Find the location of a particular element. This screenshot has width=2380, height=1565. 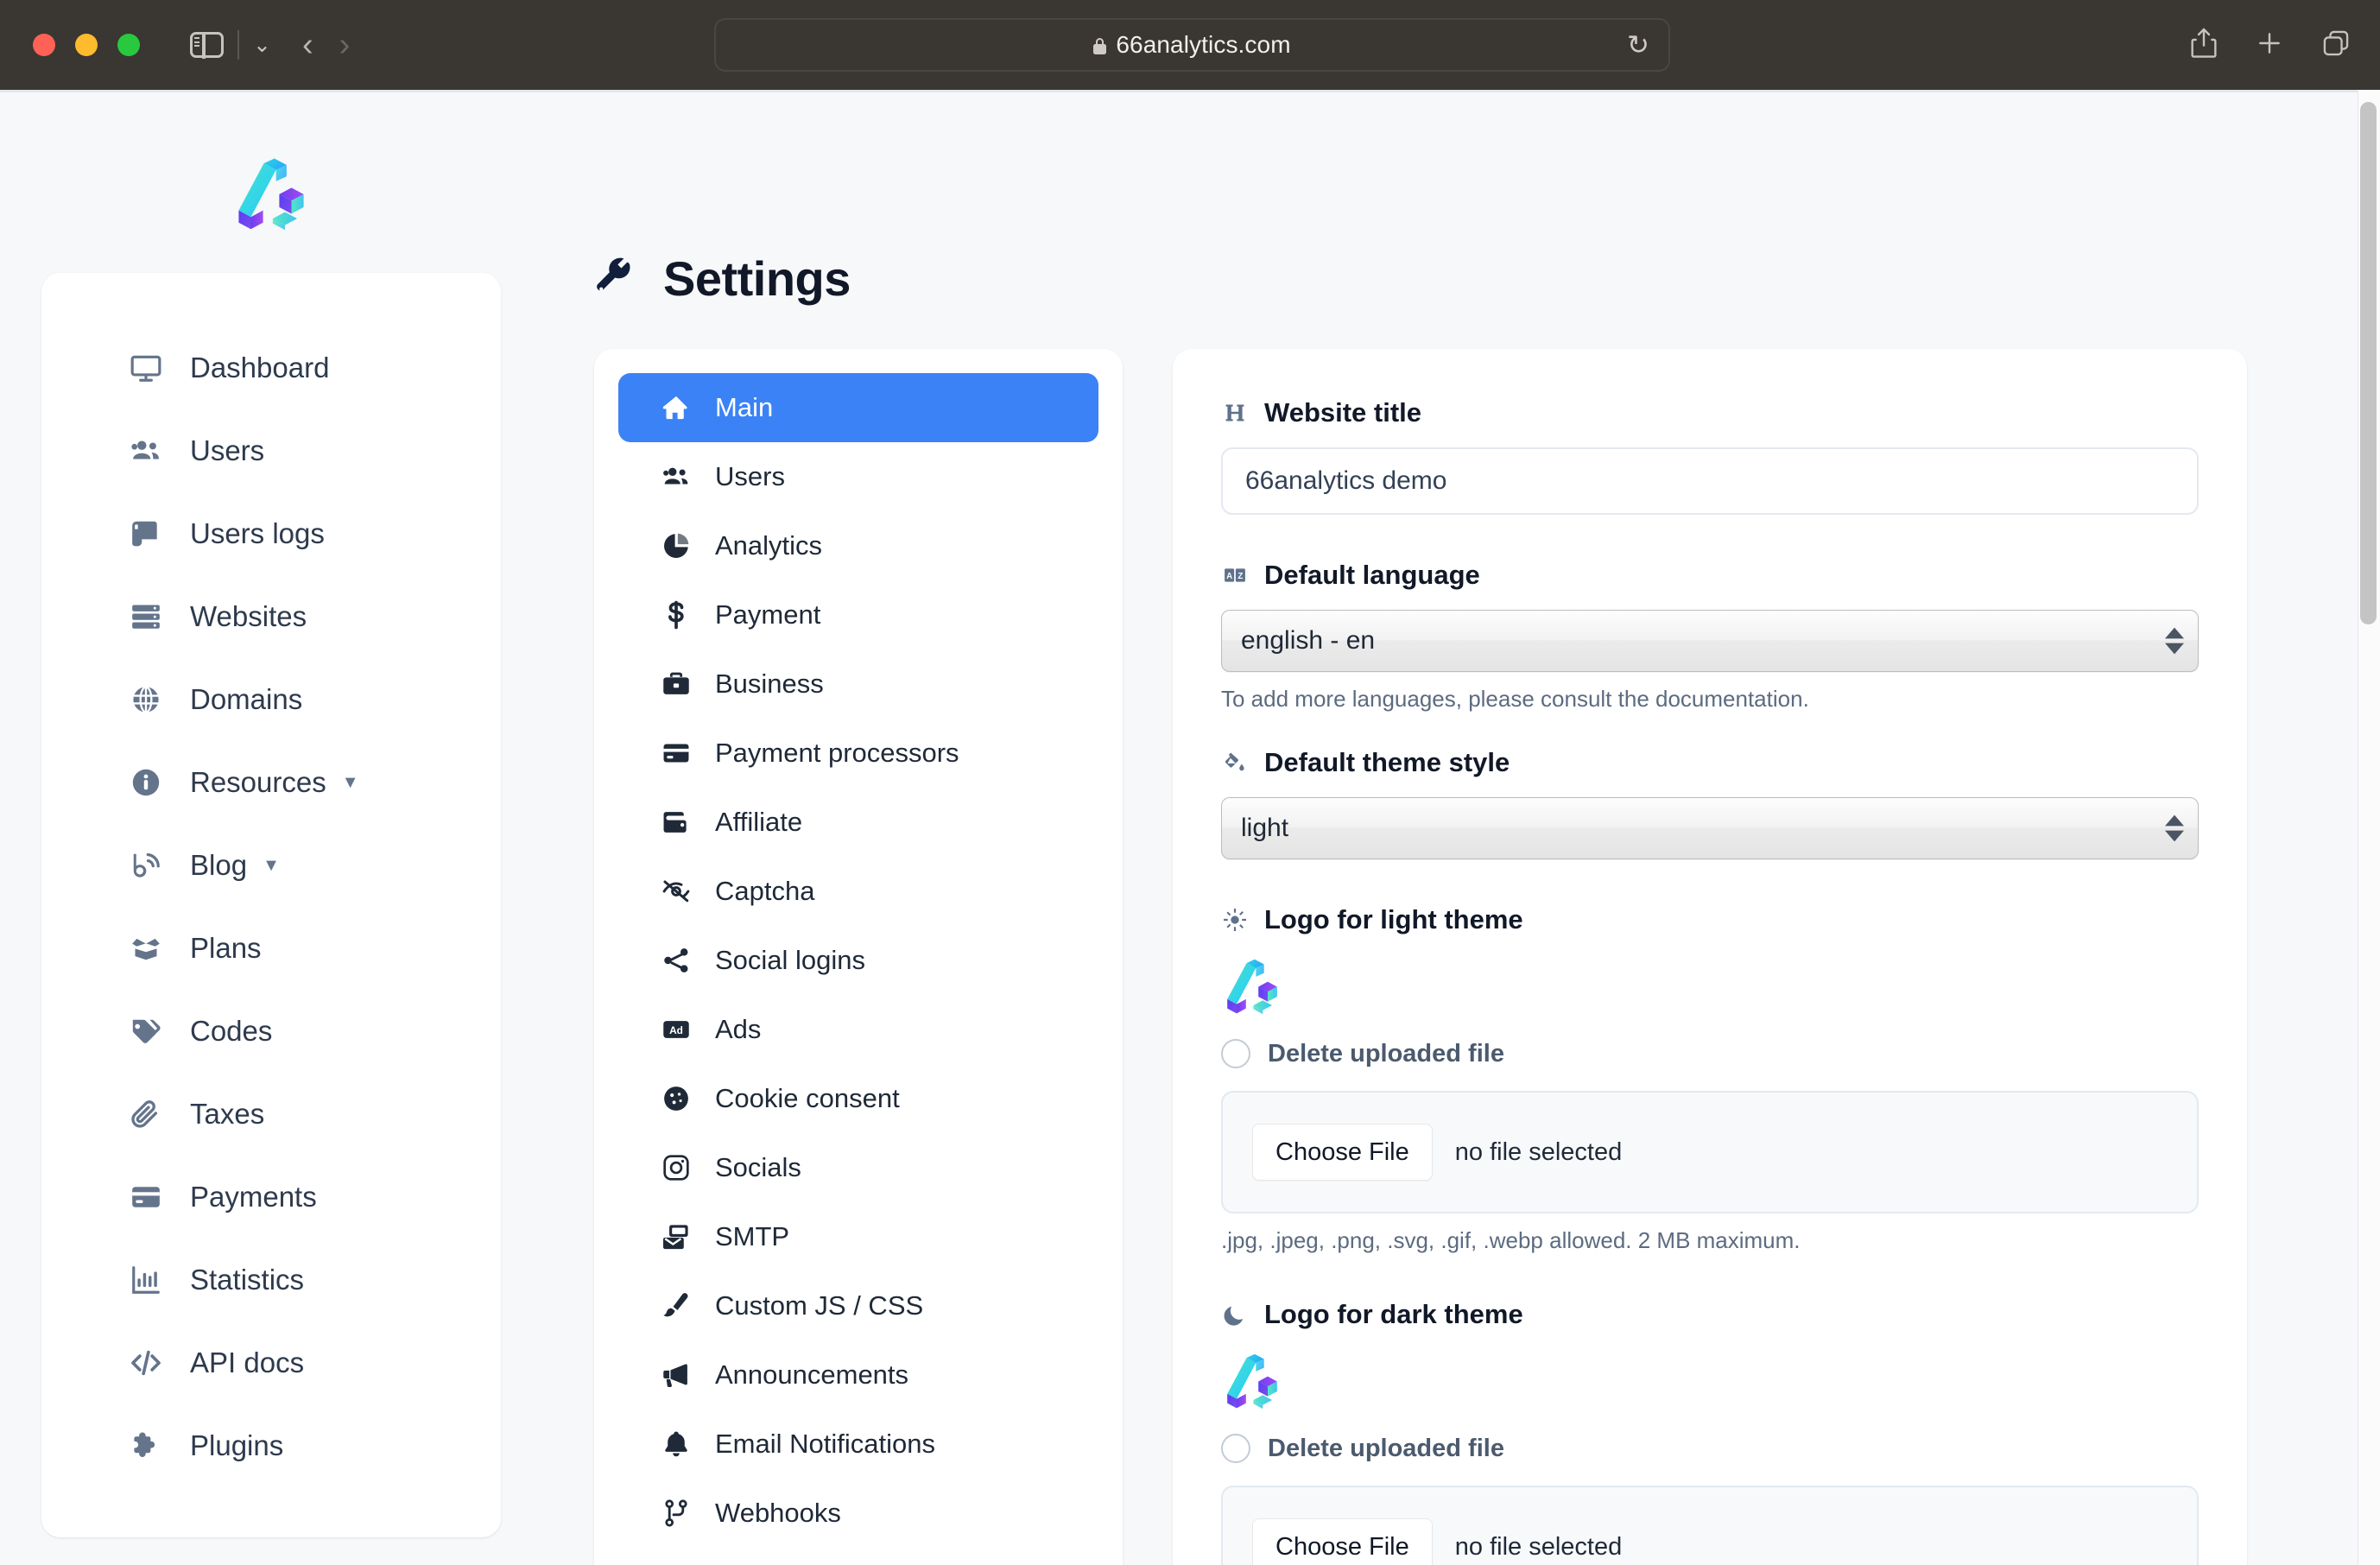

navigation-arrows: ‹ › is located at coordinates (326, 45).